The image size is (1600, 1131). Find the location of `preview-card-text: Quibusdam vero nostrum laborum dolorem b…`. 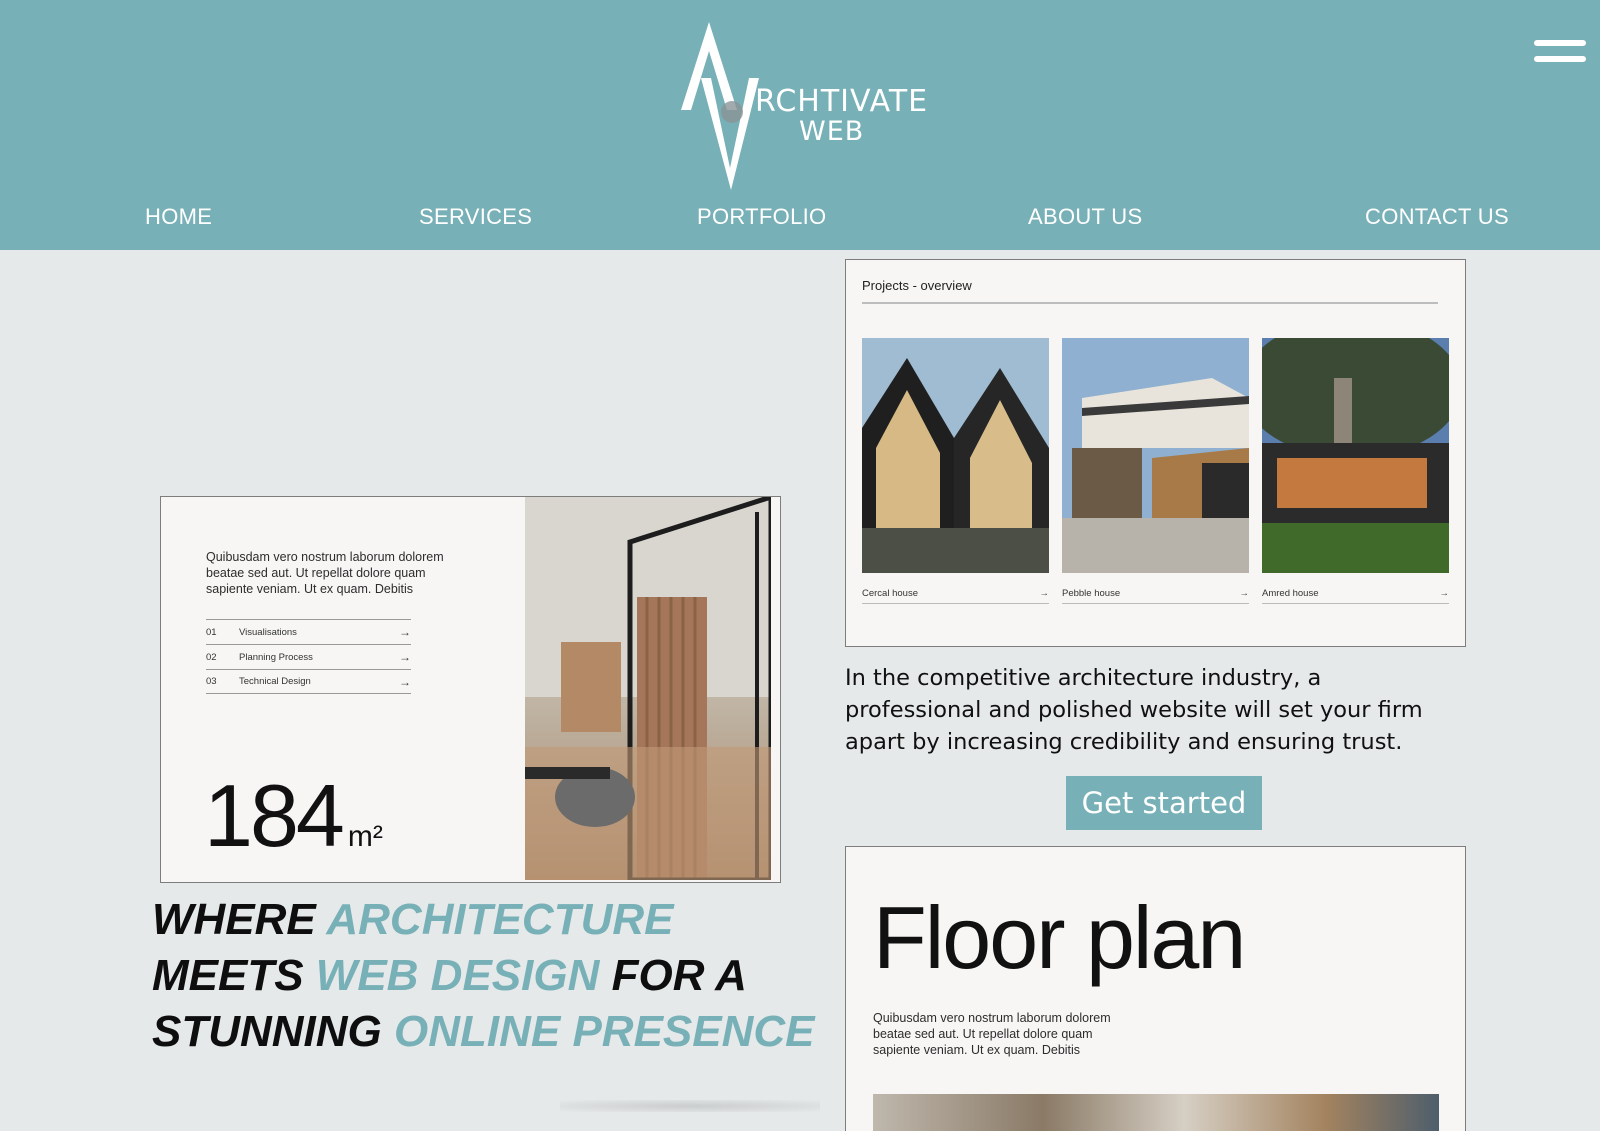

preview-card-text: Quibusdam vero nostrum laborum dolorem b… is located at coordinates (325, 573).